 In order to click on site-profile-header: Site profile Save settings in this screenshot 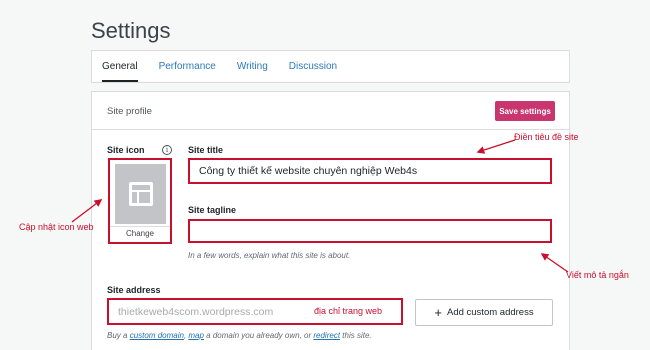, I will do `click(330, 110)`.